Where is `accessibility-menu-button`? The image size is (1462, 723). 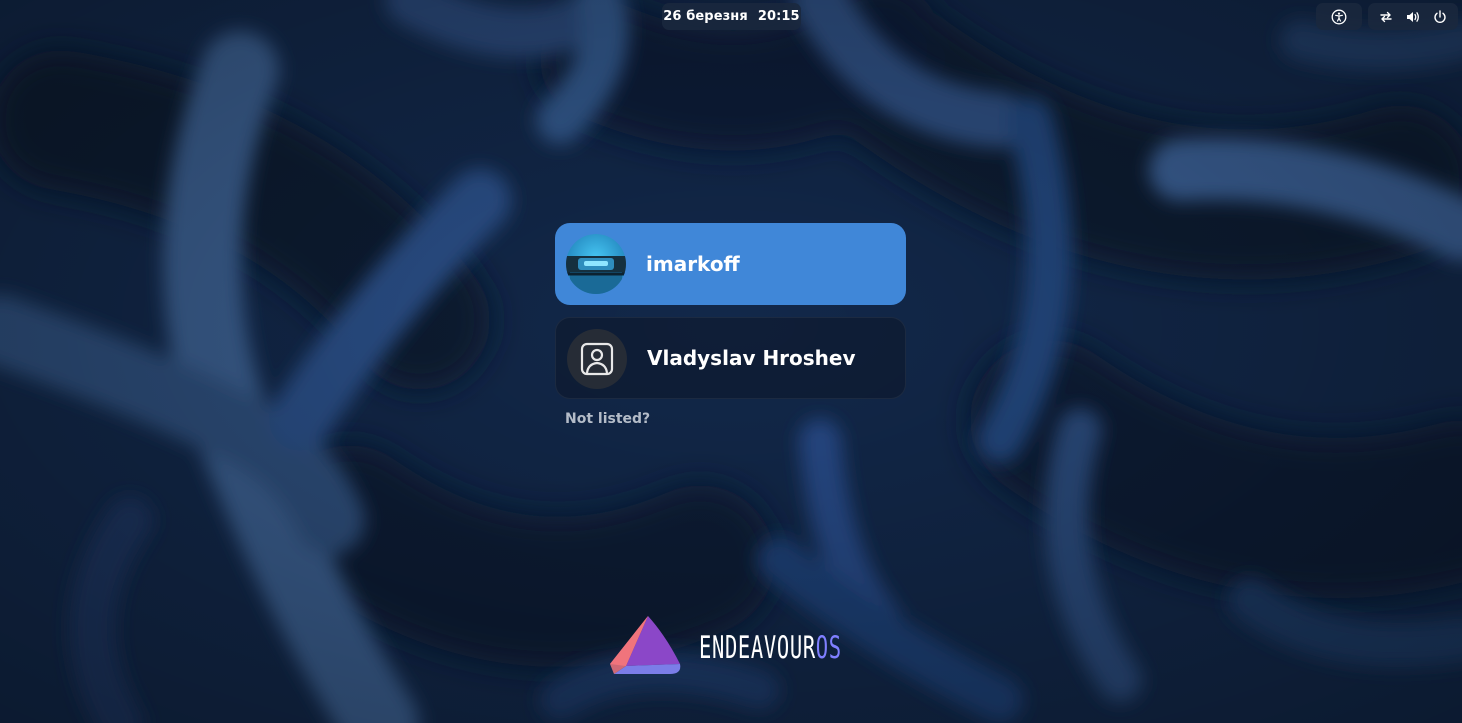
accessibility-menu-button is located at coordinates (1339, 16).